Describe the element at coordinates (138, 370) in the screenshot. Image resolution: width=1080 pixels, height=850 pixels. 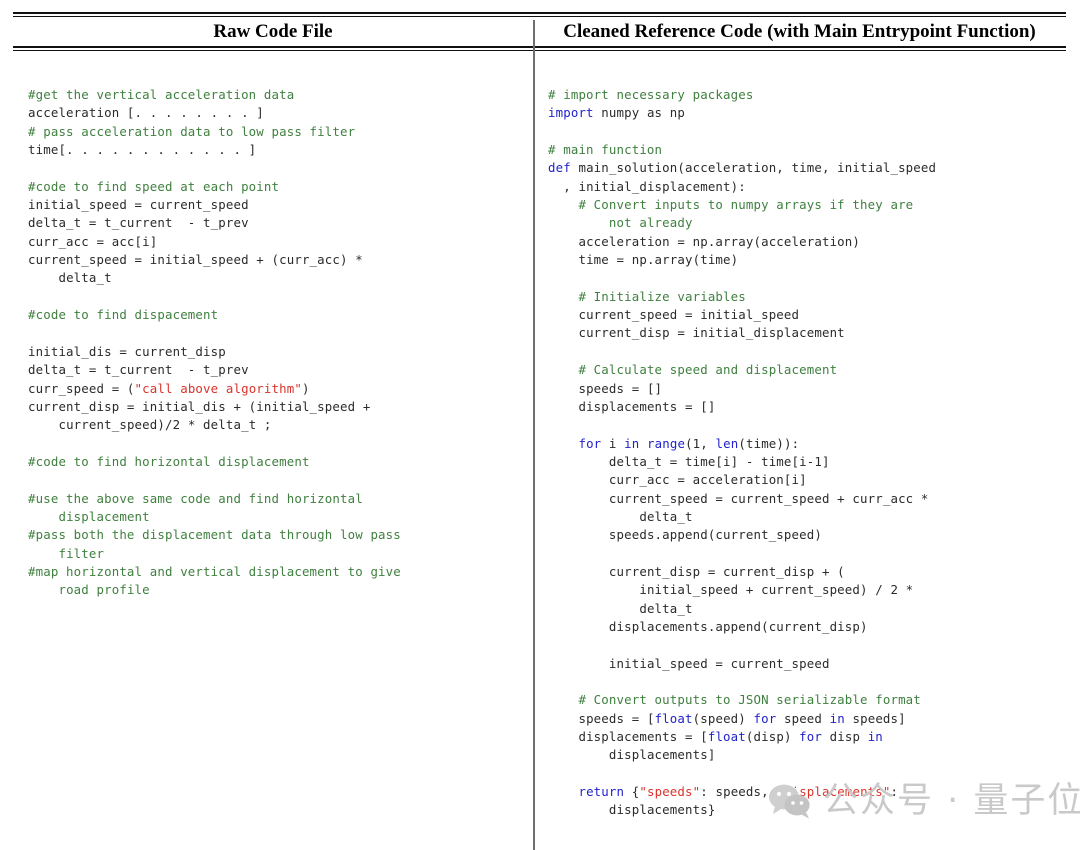
I see `code-token: delta_t = t_current - t_prev` at that location.